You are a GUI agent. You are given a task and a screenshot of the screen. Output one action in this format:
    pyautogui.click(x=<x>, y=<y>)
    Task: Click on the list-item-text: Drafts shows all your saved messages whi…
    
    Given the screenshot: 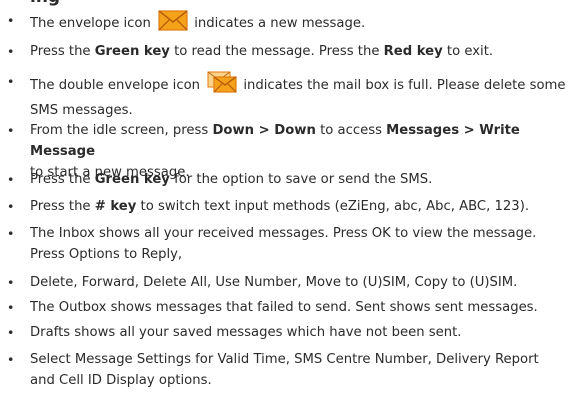 What is the action you would take?
    pyautogui.click(x=246, y=332)
    